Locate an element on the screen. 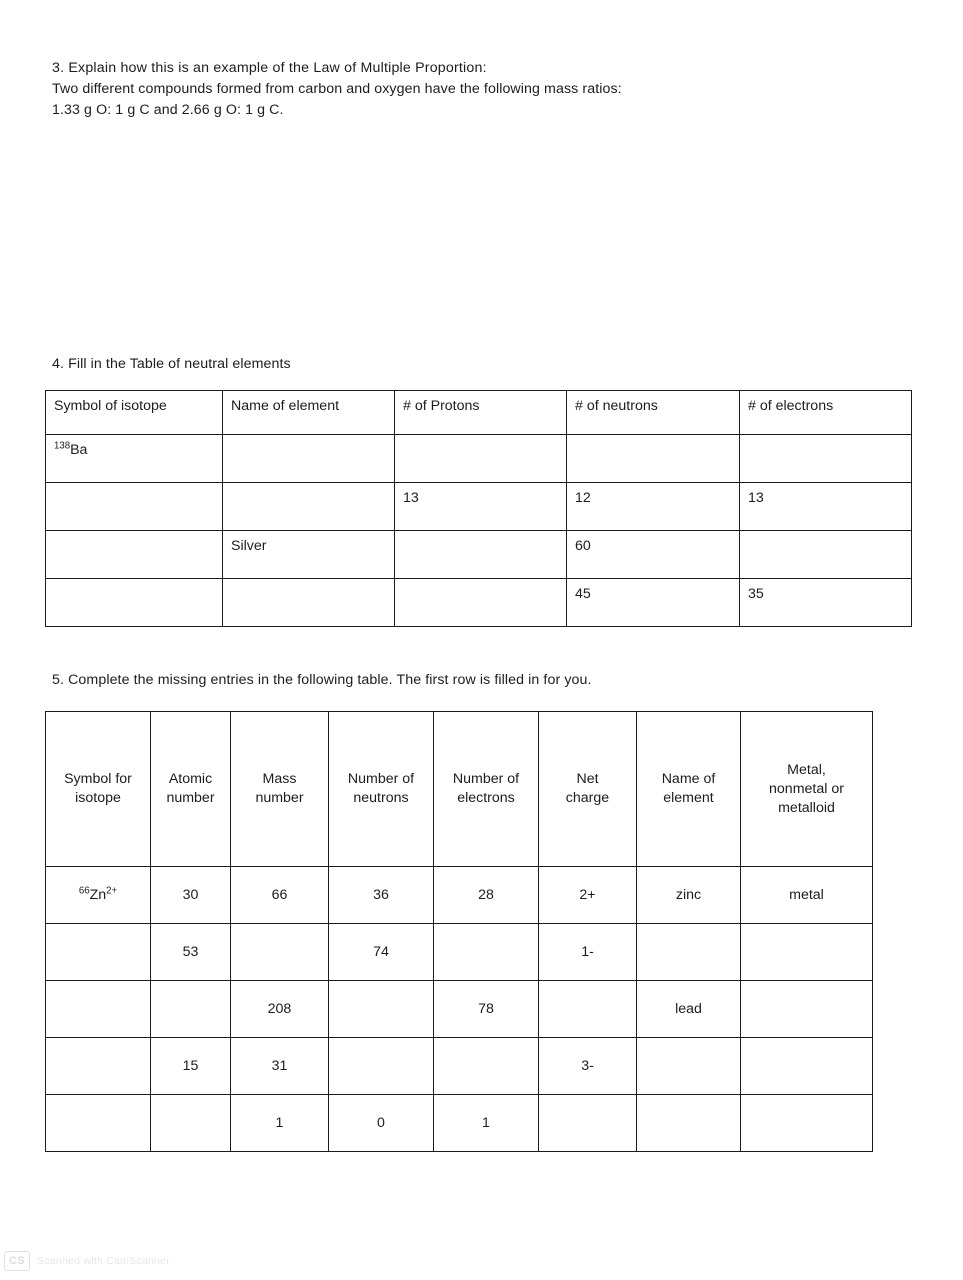  header-metal-nonmetal-metalloid: Metal, nonmetal or metalloid is located at coordinates (806, 789).